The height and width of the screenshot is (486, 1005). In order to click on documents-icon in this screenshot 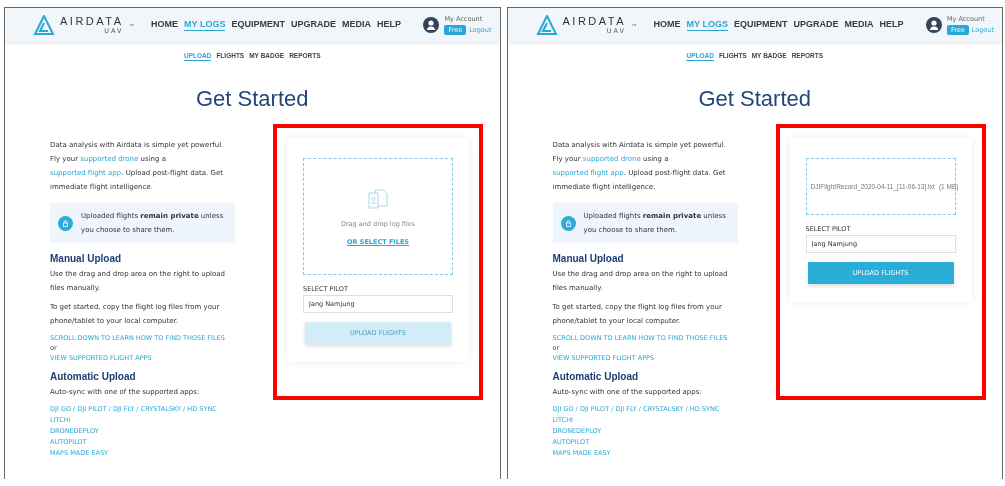, I will do `click(378, 198)`.